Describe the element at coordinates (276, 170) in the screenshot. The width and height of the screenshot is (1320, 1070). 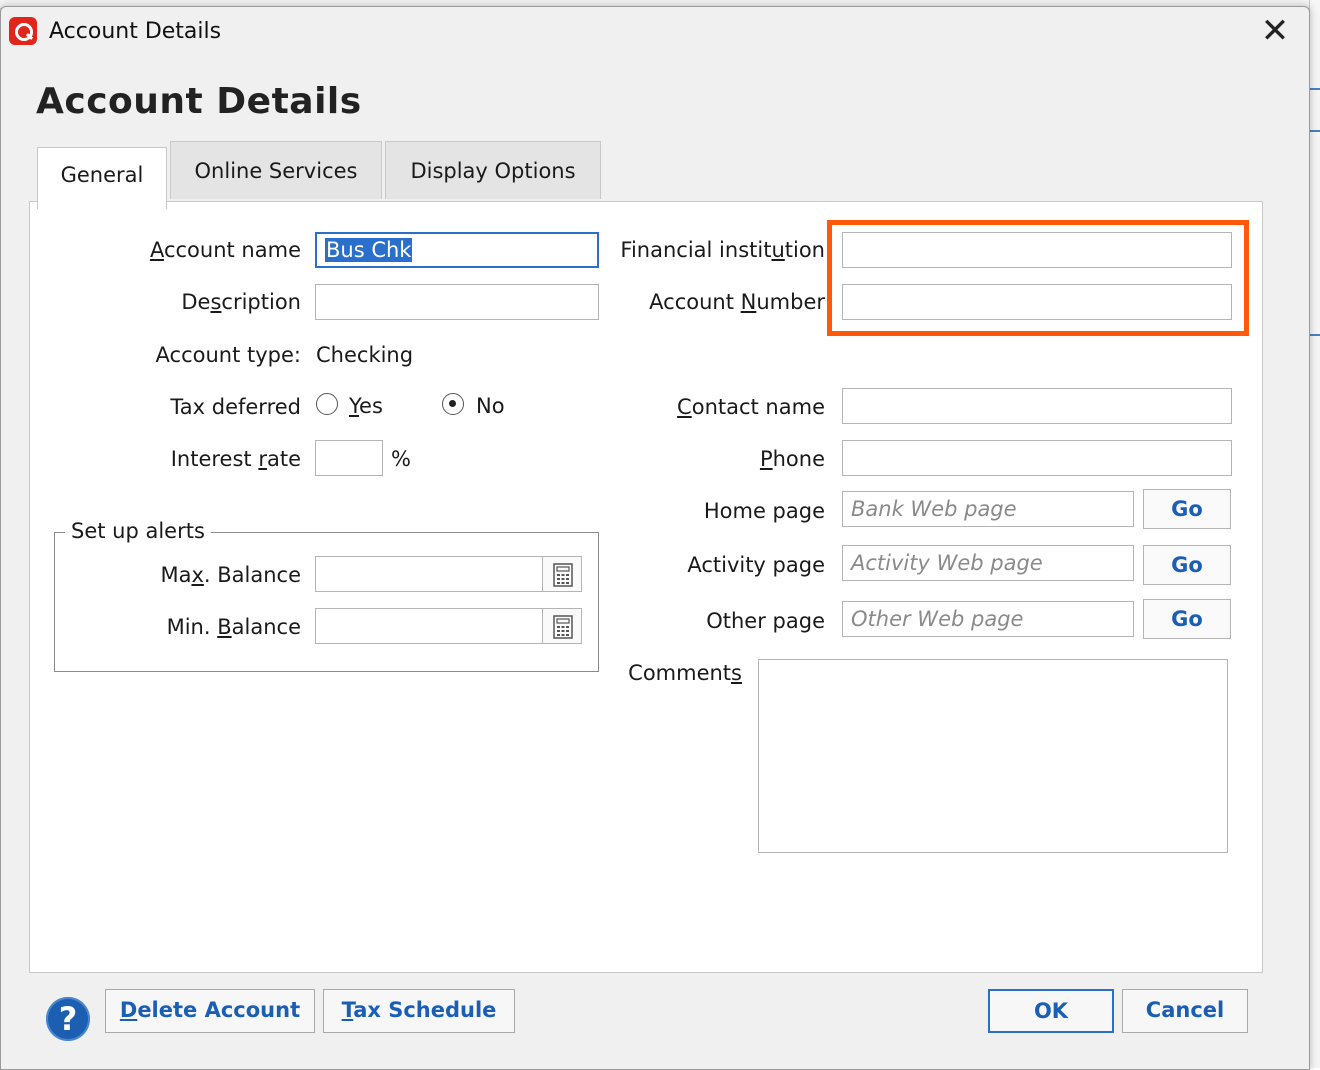
I see `tab-online-services: Online Services` at that location.